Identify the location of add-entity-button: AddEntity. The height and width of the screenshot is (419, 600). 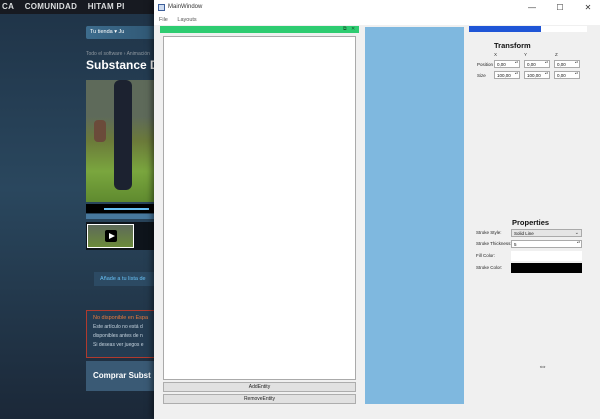
(259, 387).